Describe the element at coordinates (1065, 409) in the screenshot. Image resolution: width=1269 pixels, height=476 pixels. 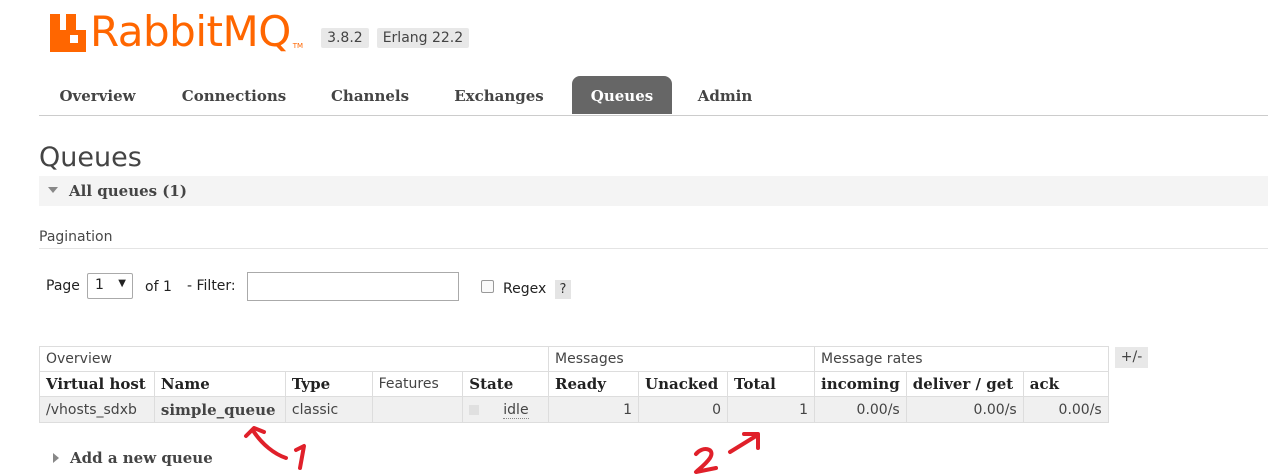
I see `cell-ack: 0.00/s` at that location.